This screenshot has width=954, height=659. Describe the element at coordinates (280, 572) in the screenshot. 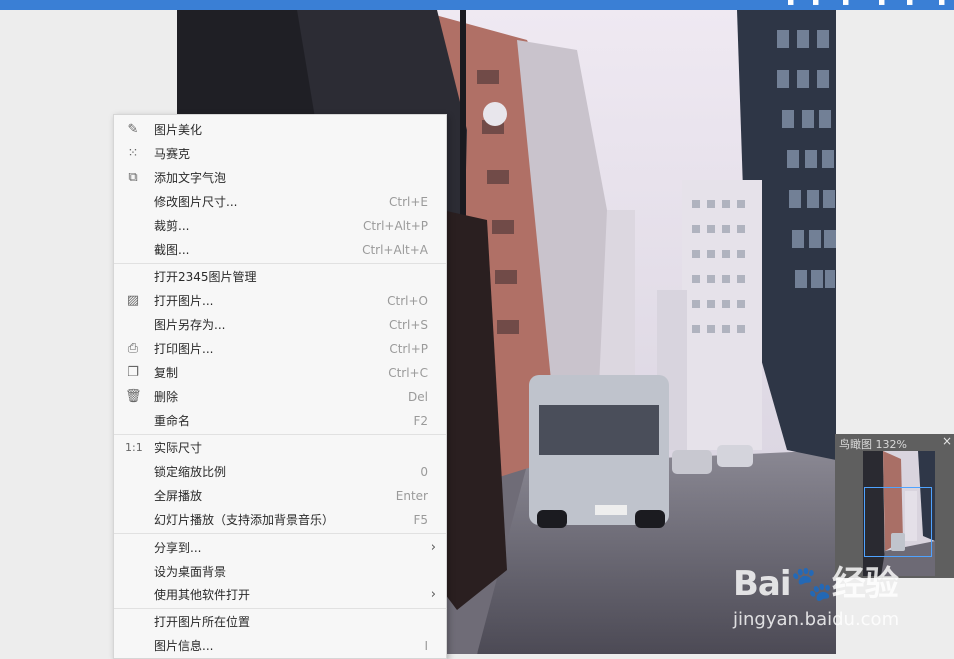

I see `menu-item-set-wallpaper: 设为桌面背景` at that location.